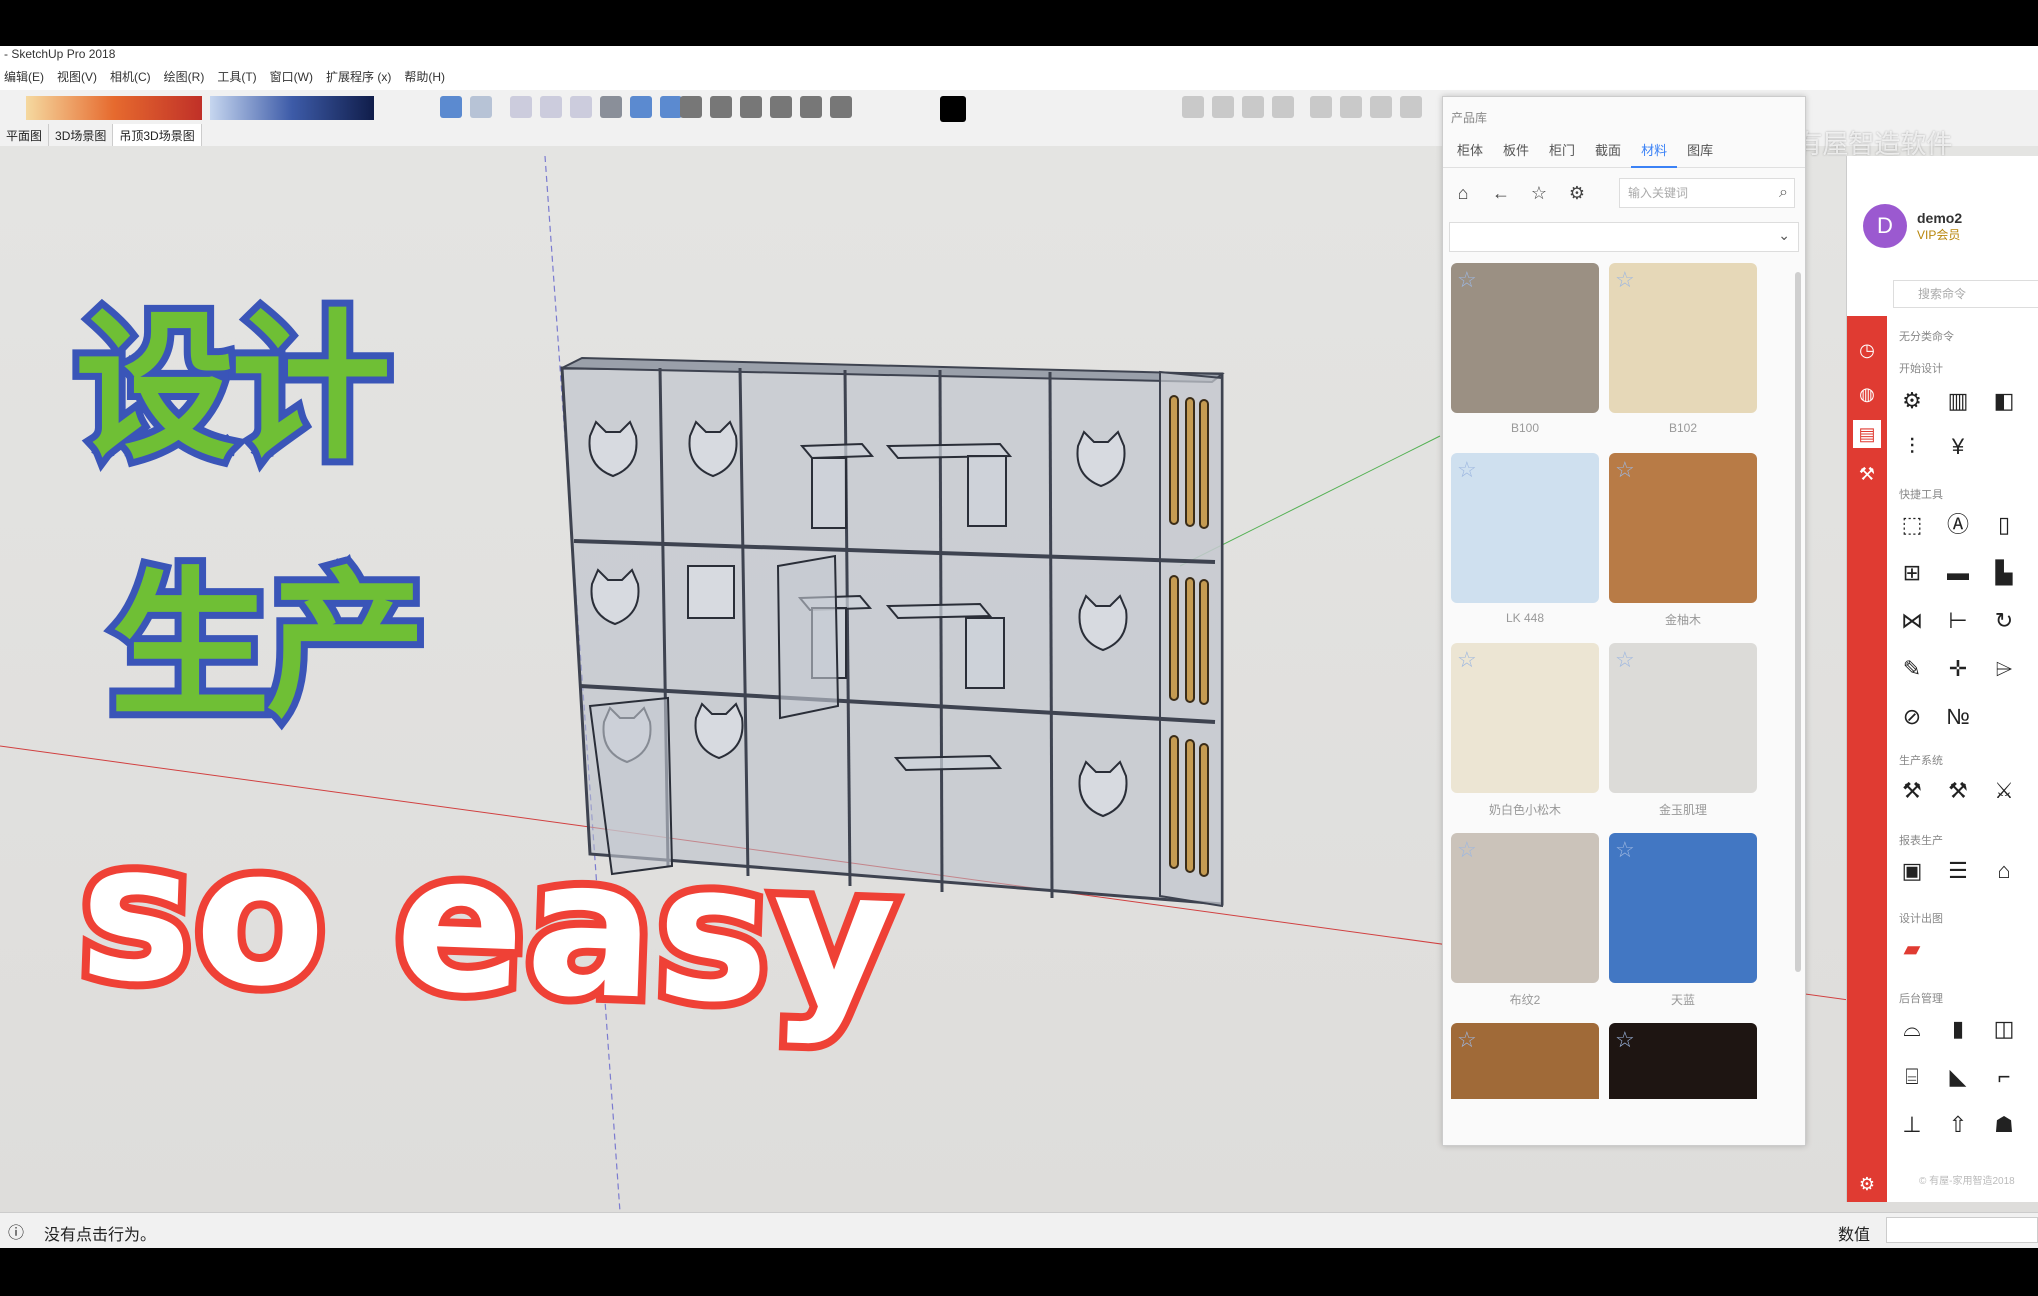  Describe the element at coordinates (953, 109) in the screenshot. I see `color-swatch-icon` at that location.